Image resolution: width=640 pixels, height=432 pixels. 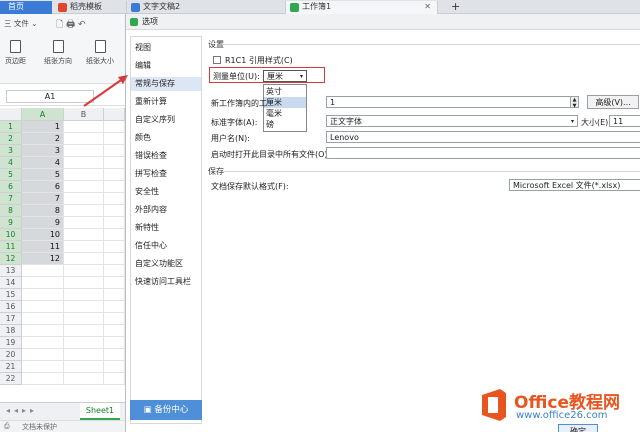 I want to click on cell-a: 10, so click(x=43, y=235).